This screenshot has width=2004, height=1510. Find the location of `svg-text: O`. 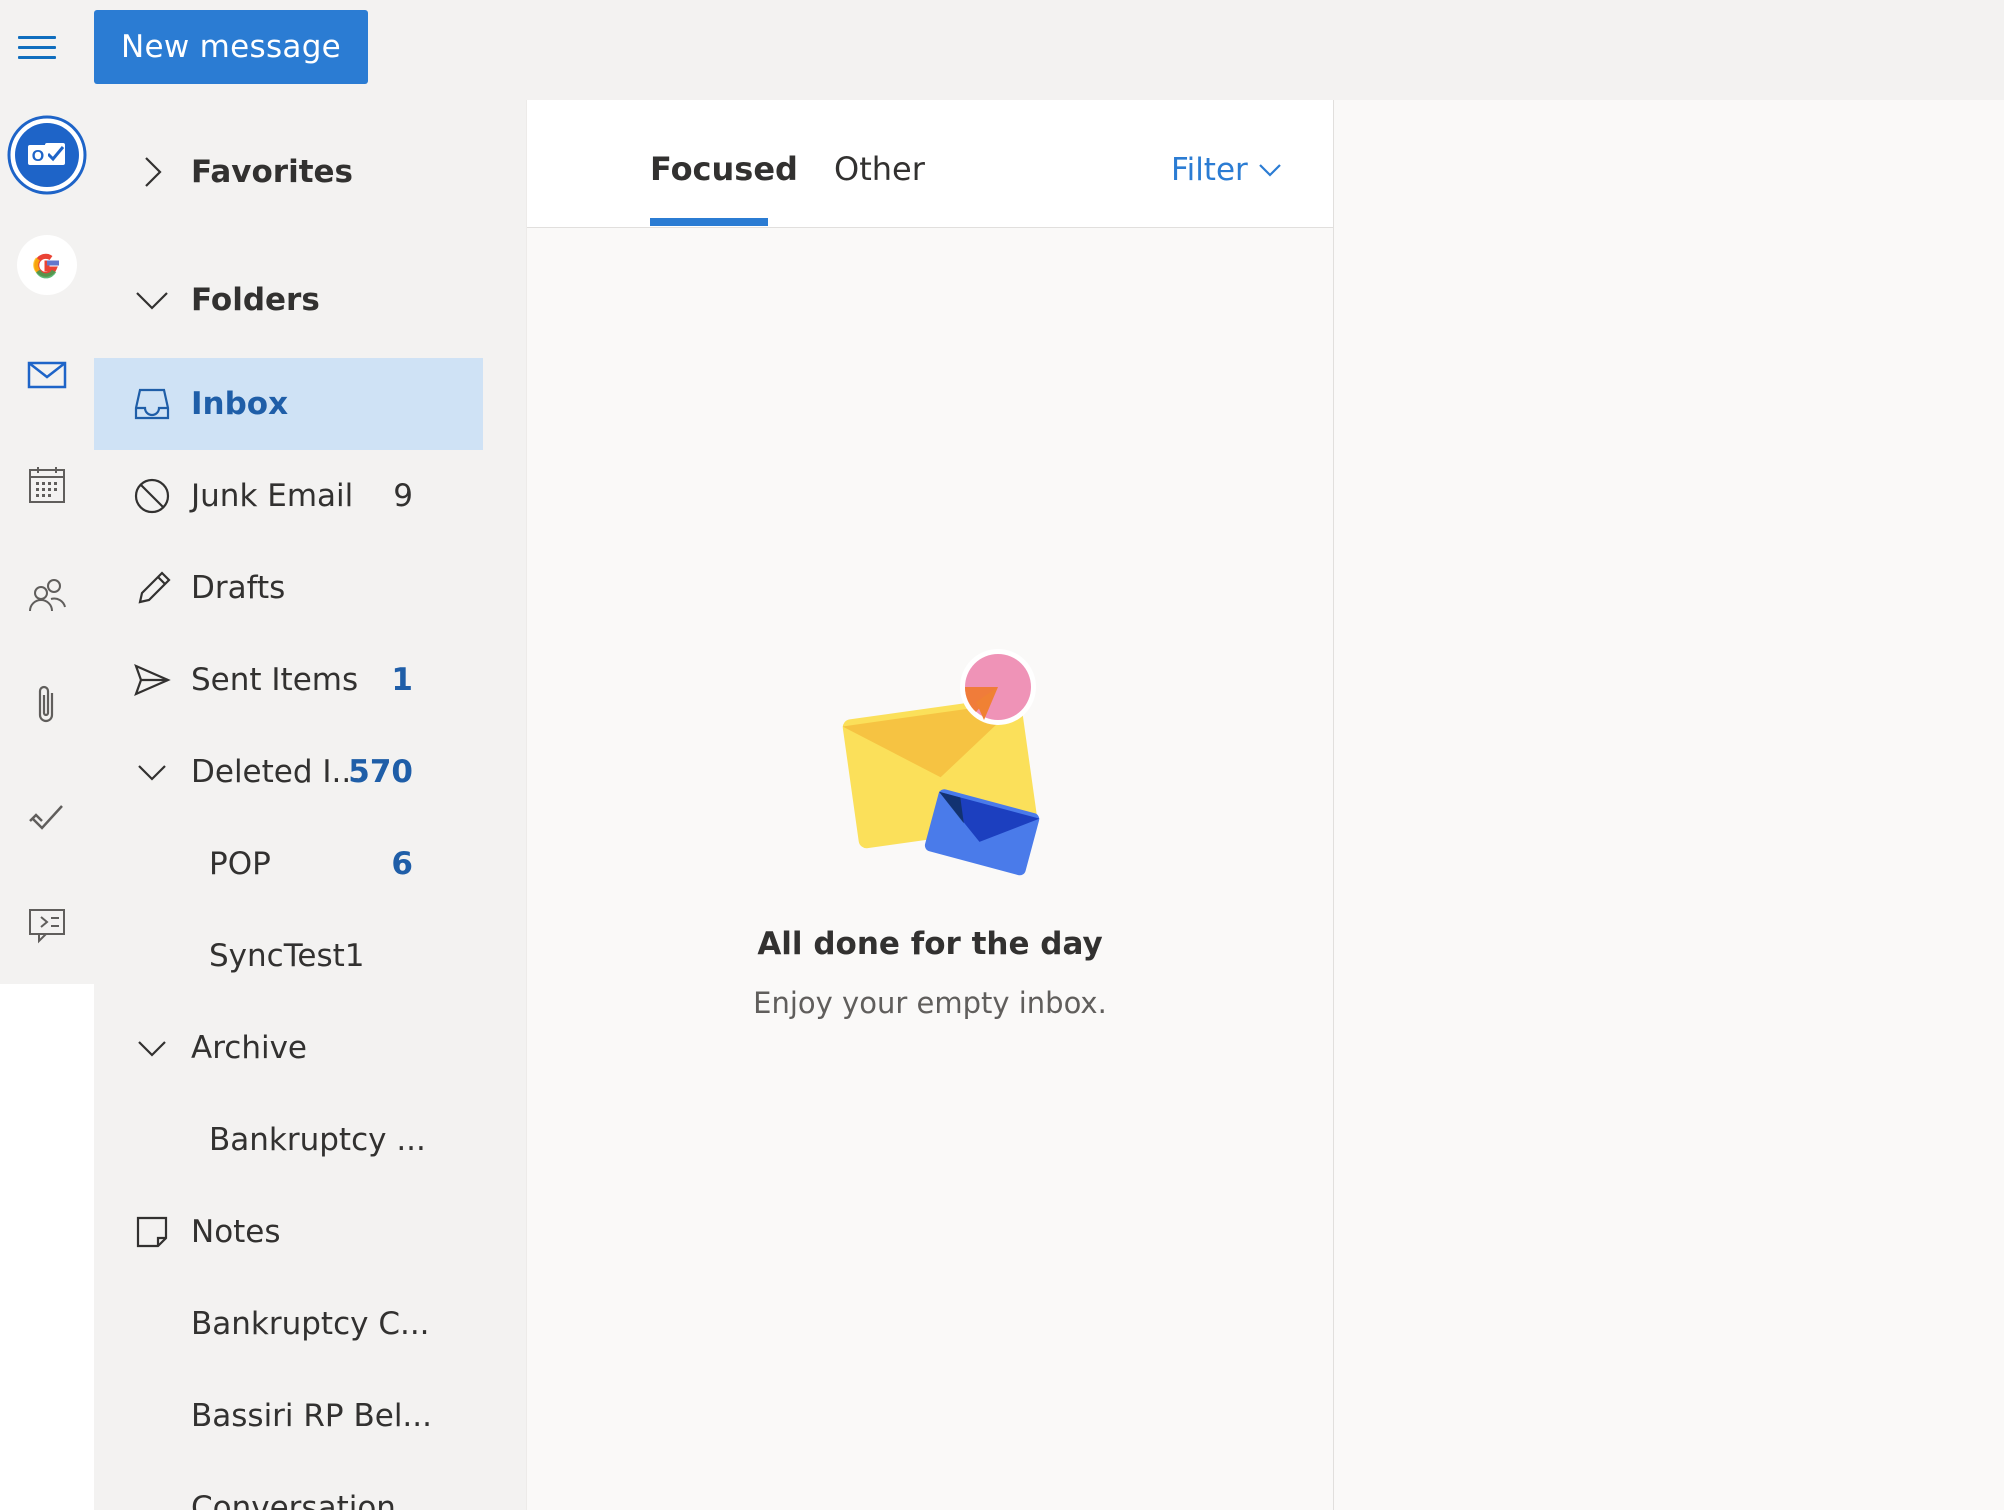

svg-text: O is located at coordinates (38, 156).